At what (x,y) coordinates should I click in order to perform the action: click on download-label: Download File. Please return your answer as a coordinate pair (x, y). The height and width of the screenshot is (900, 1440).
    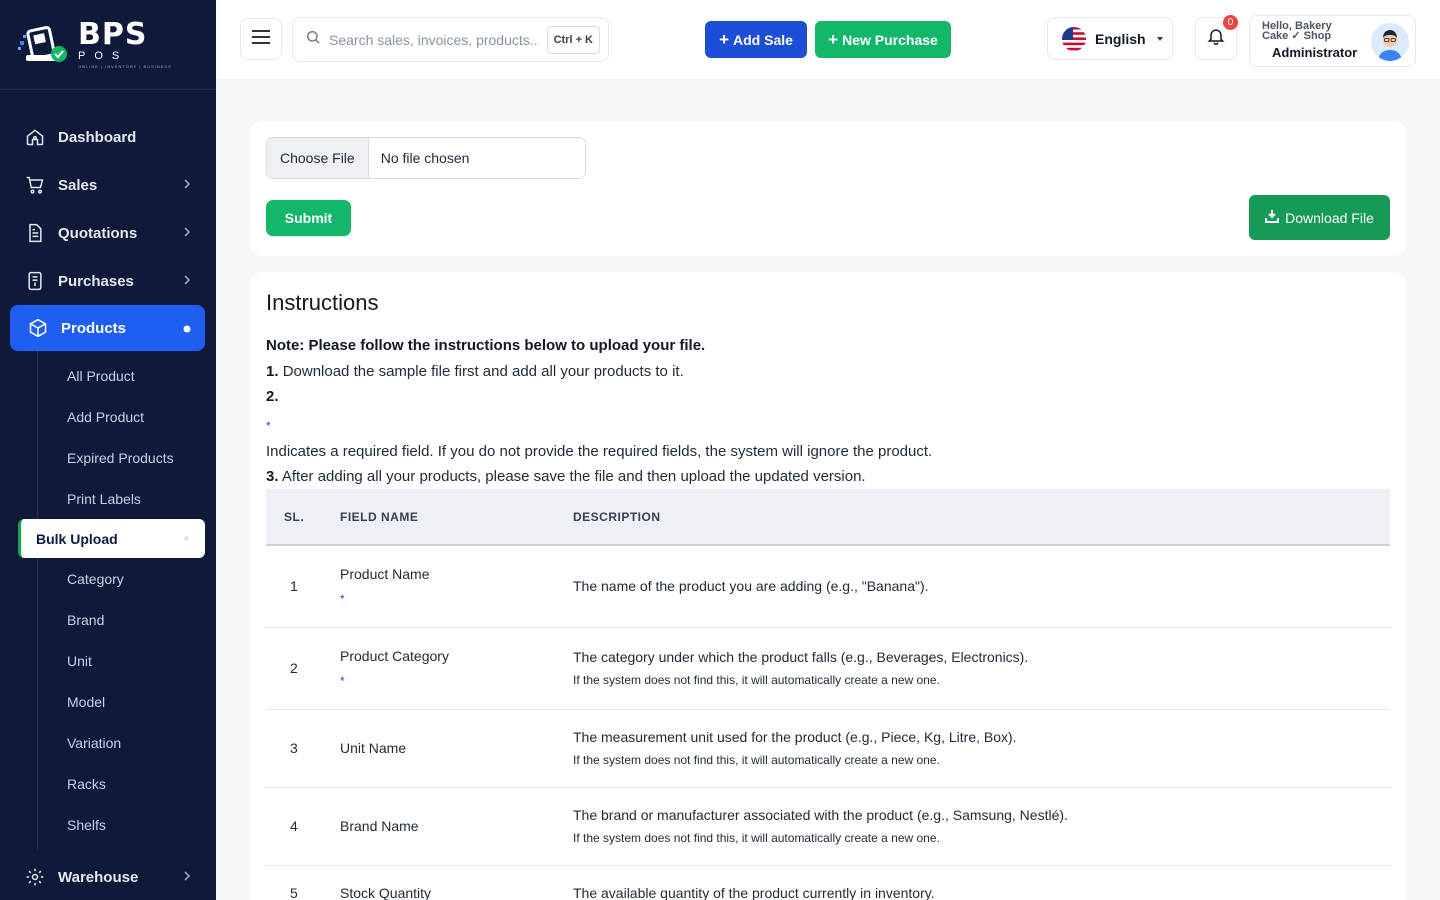
    Looking at the image, I should click on (1329, 217).